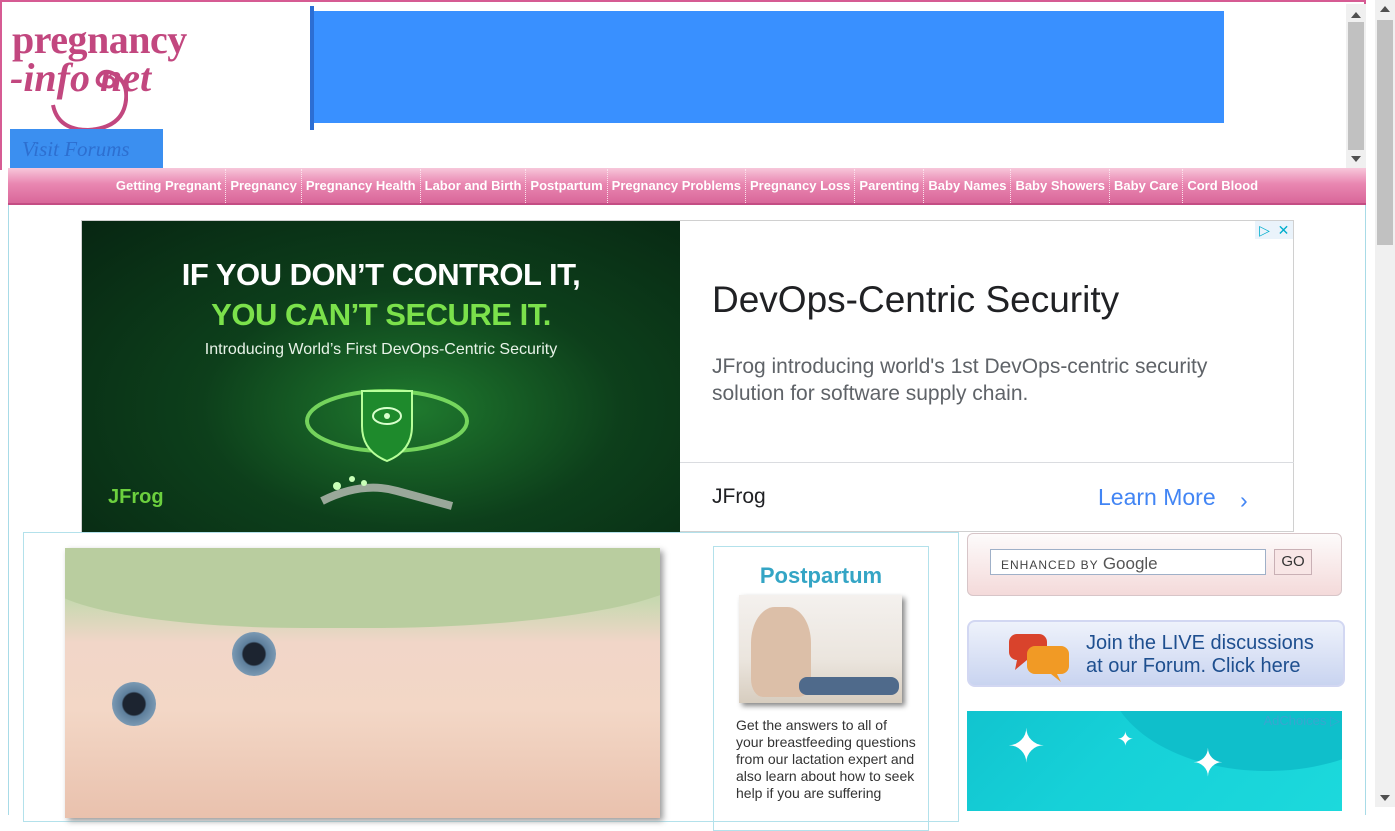 Image resolution: width=1395 pixels, height=831 pixels. Describe the element at coordinates (739, 496) in the screenshot. I see `ad-advertiser: JFrog` at that location.